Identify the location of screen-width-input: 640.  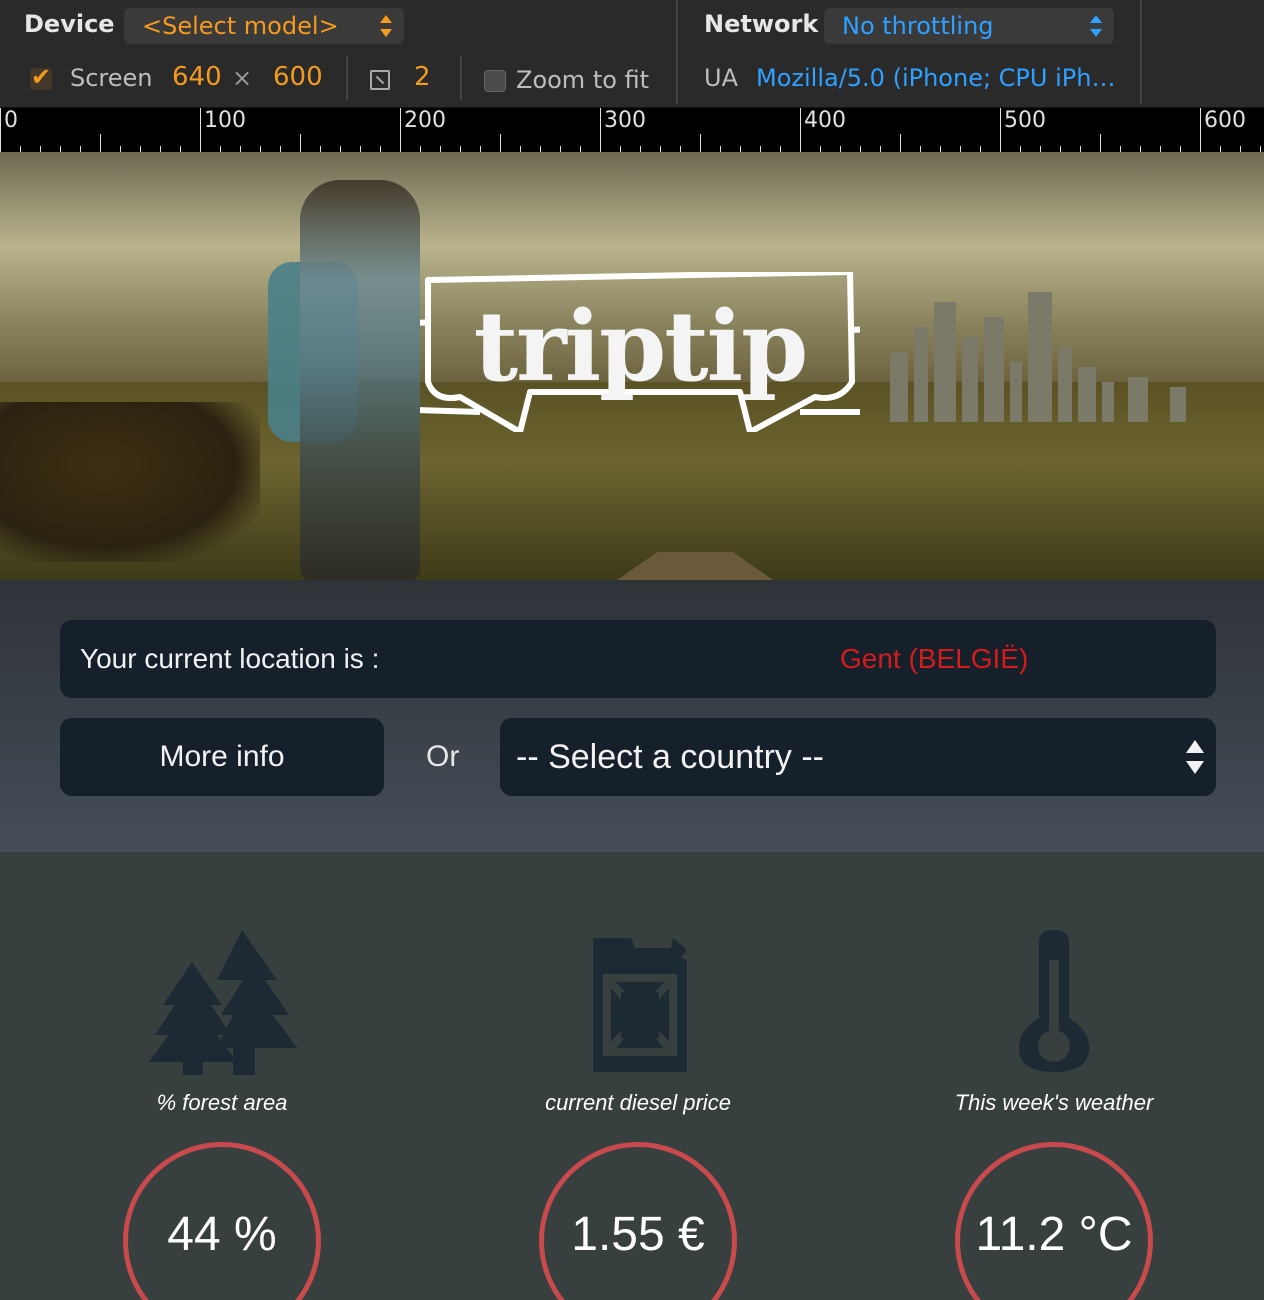
(197, 77).